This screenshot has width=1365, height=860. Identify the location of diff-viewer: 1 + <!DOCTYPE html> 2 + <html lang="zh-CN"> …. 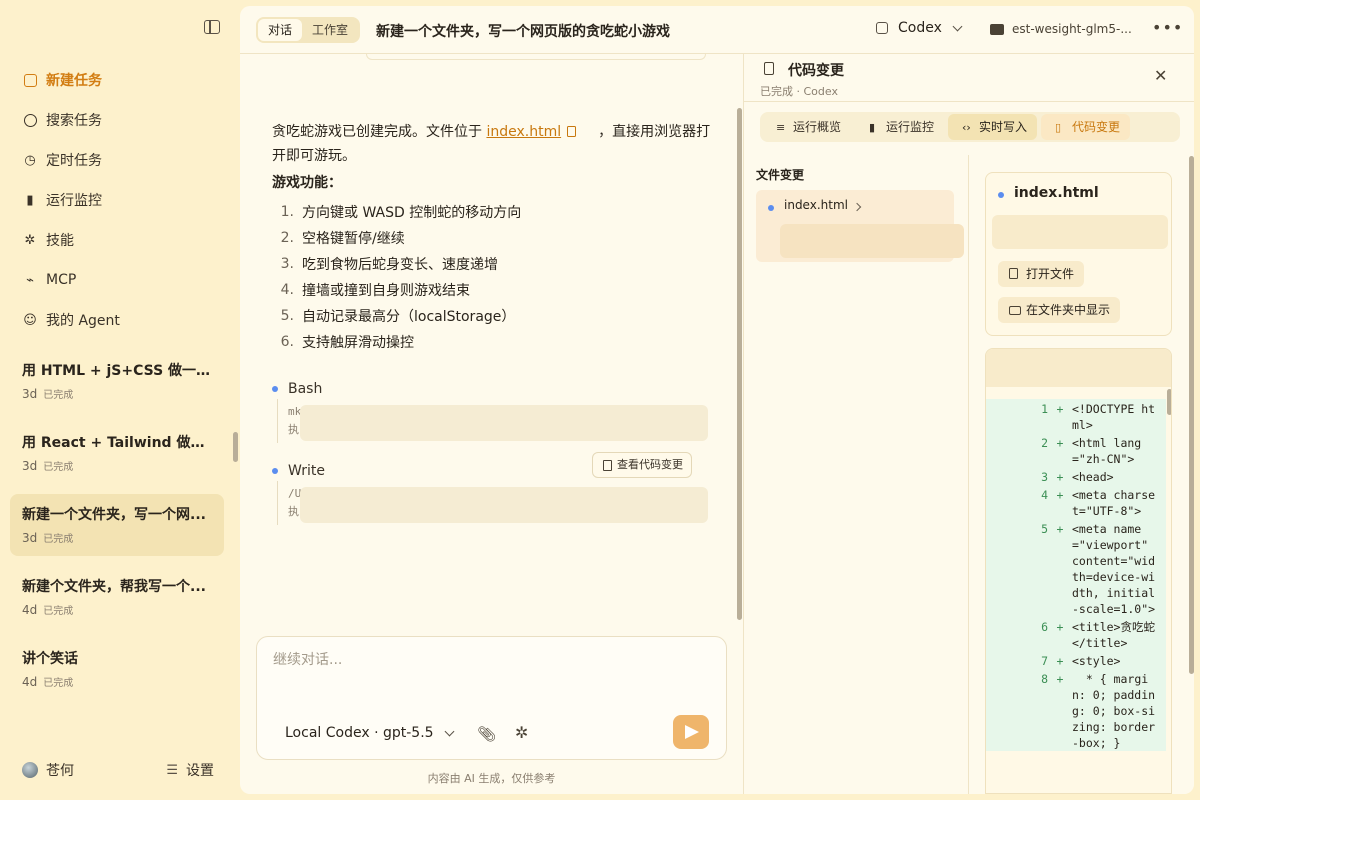
(1078, 571).